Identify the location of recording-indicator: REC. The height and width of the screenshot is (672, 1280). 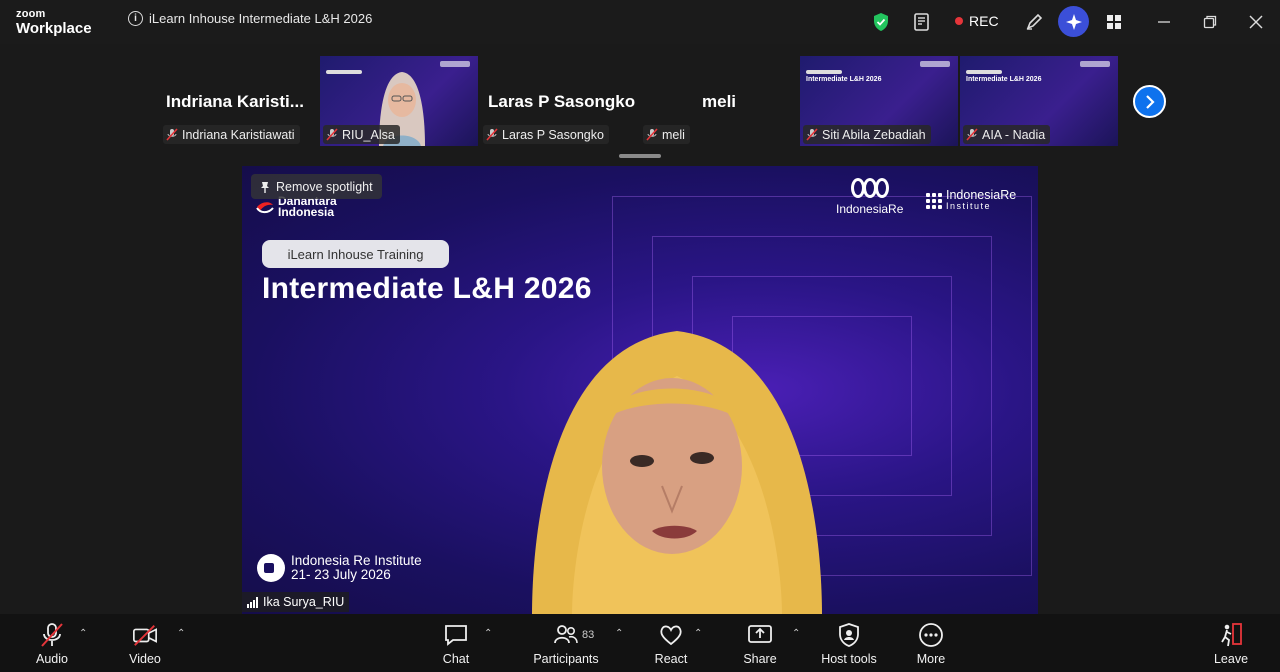
(977, 21).